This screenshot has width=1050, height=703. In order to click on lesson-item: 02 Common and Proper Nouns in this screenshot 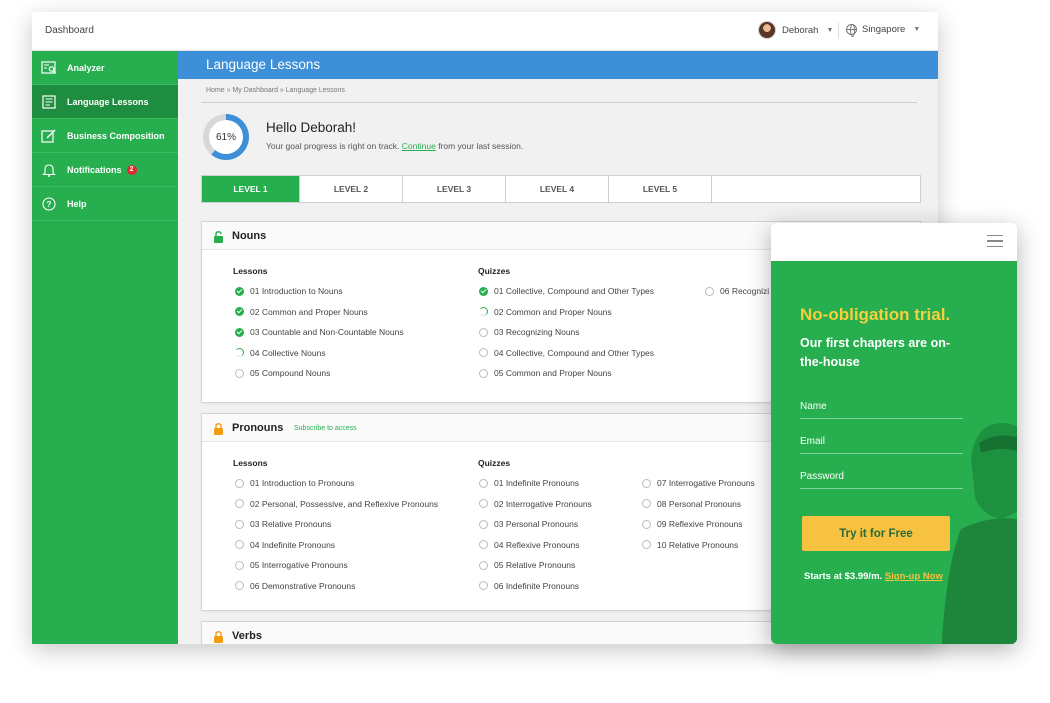, I will do `click(301, 312)`.